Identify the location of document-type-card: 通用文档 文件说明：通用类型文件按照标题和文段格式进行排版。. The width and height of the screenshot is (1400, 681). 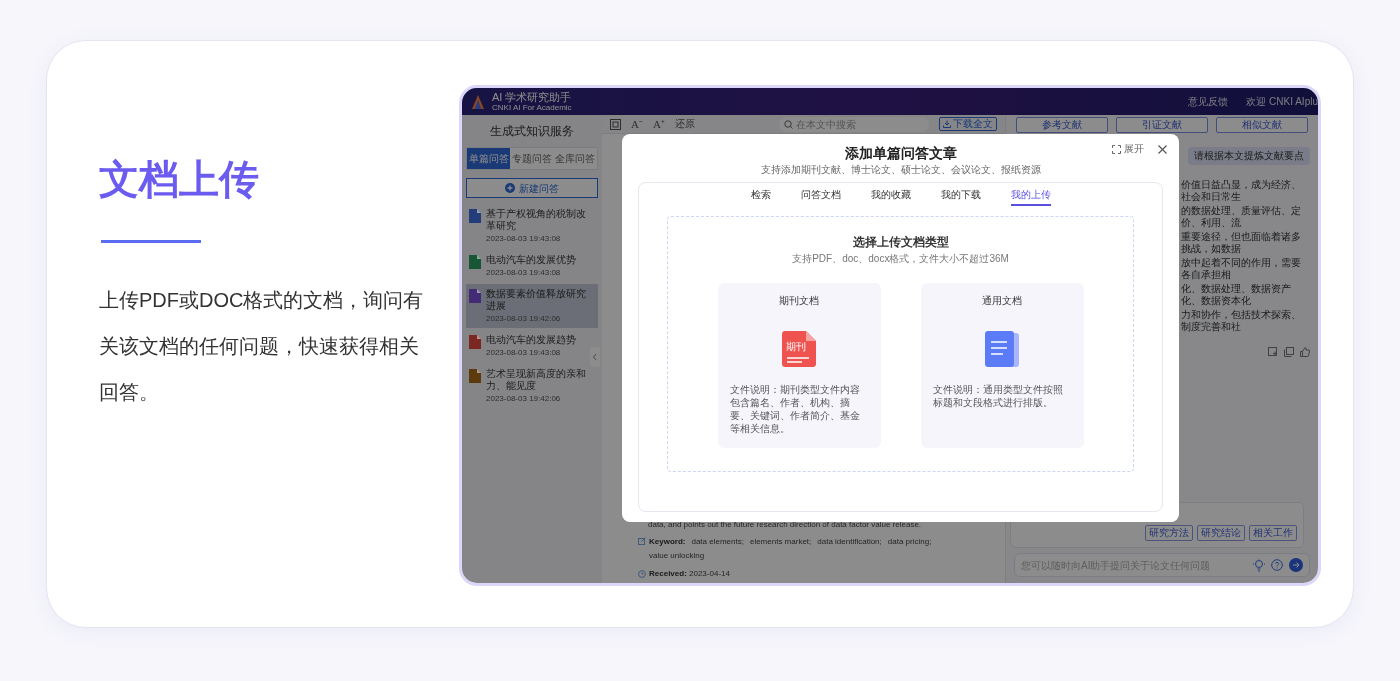
(1002, 365).